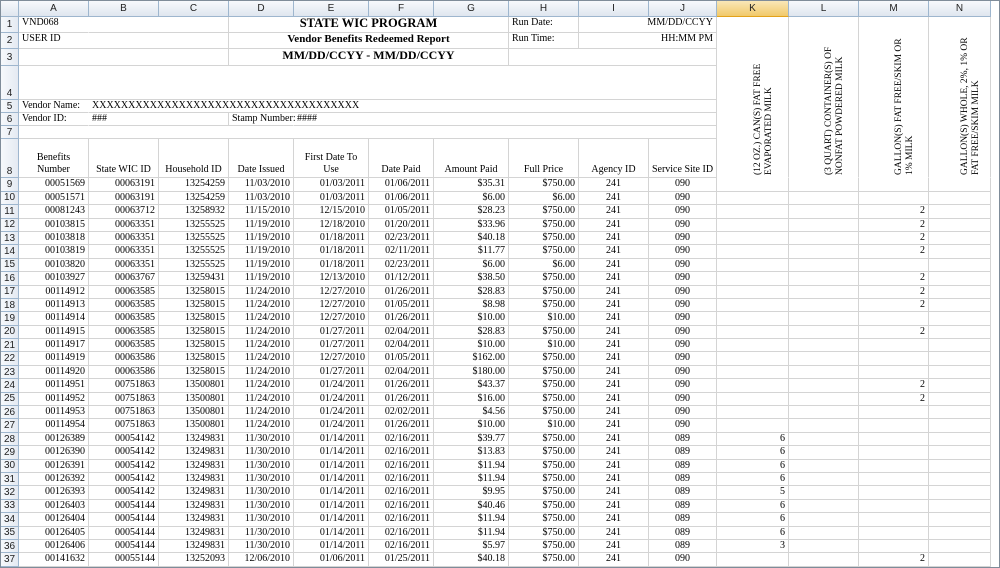 The image size is (1000, 568). I want to click on column-header-c: C, so click(194, 9).